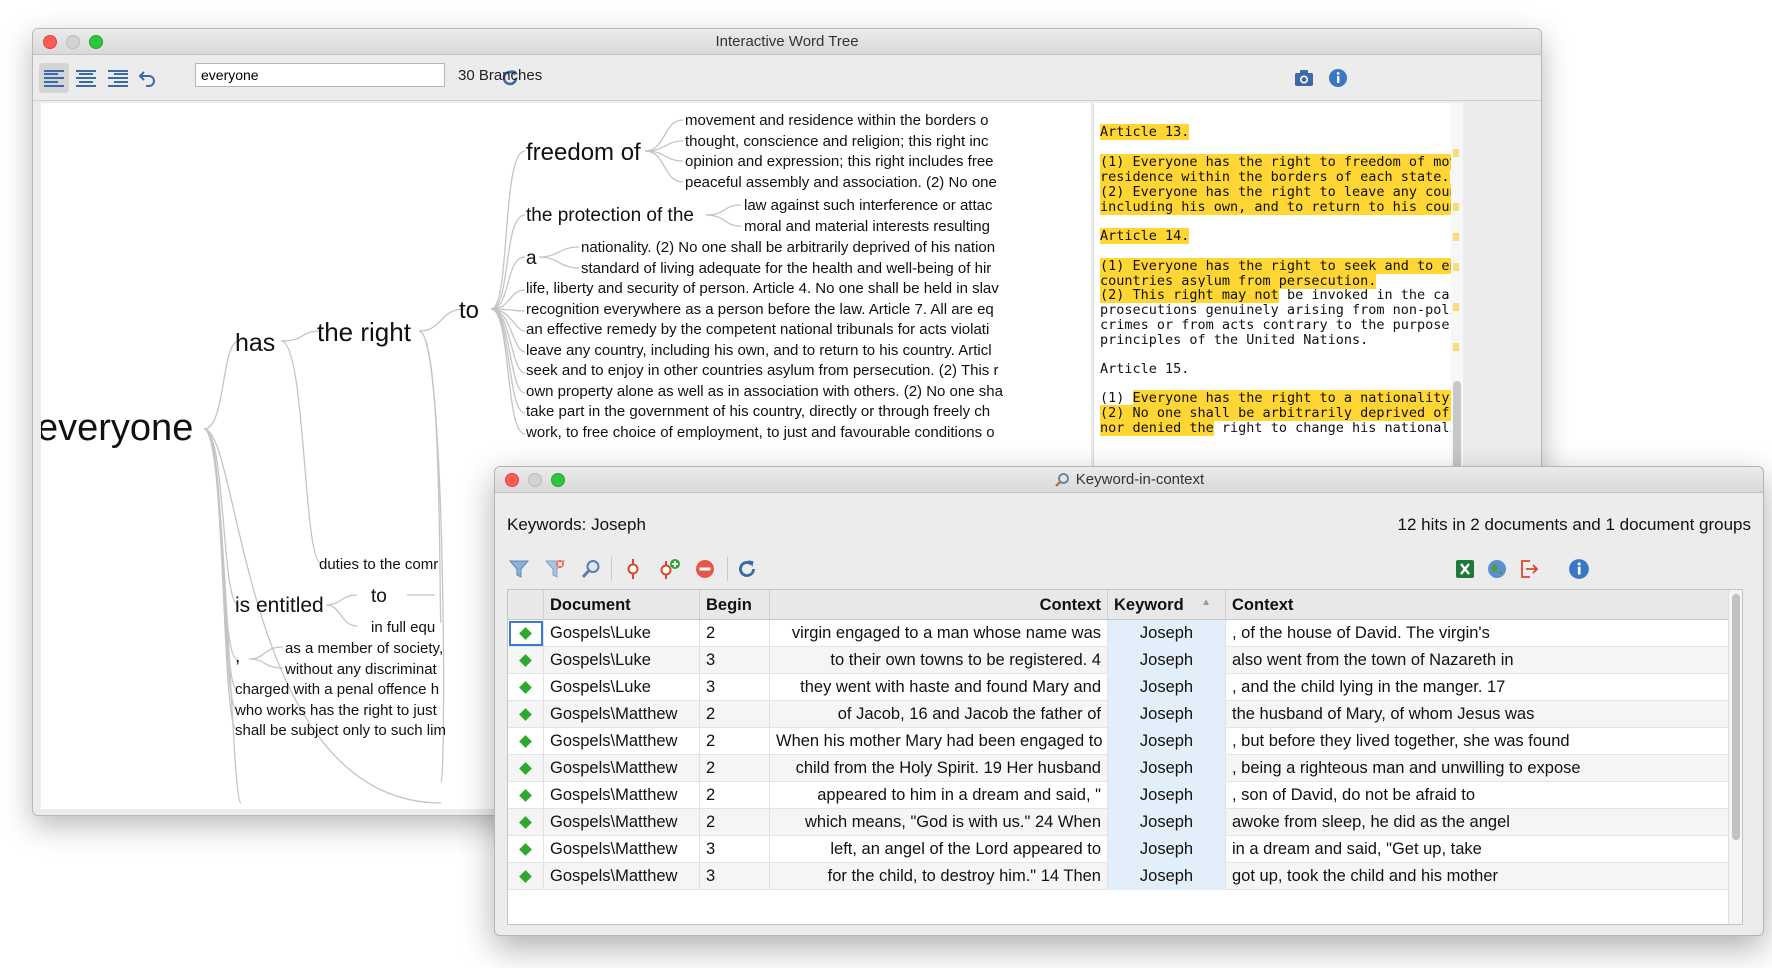 This screenshot has width=1772, height=968. Describe the element at coordinates (787, 41) in the screenshot. I see `window-title: Interactive Word Tree` at that location.